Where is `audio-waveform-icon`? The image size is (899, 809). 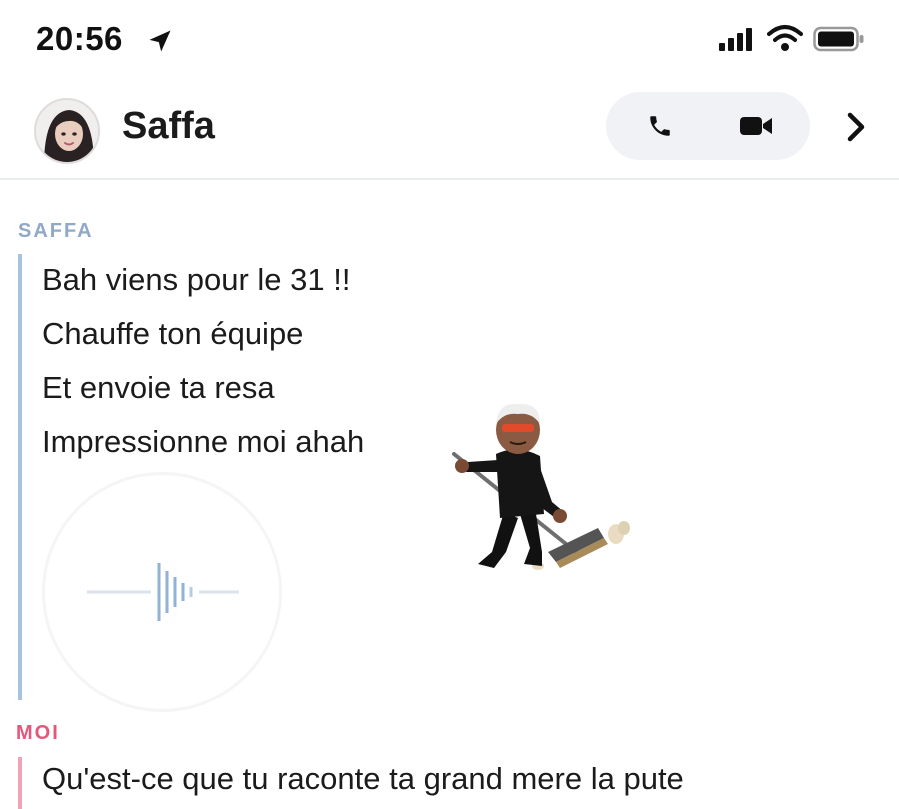
audio-waveform-icon is located at coordinates (163, 592).